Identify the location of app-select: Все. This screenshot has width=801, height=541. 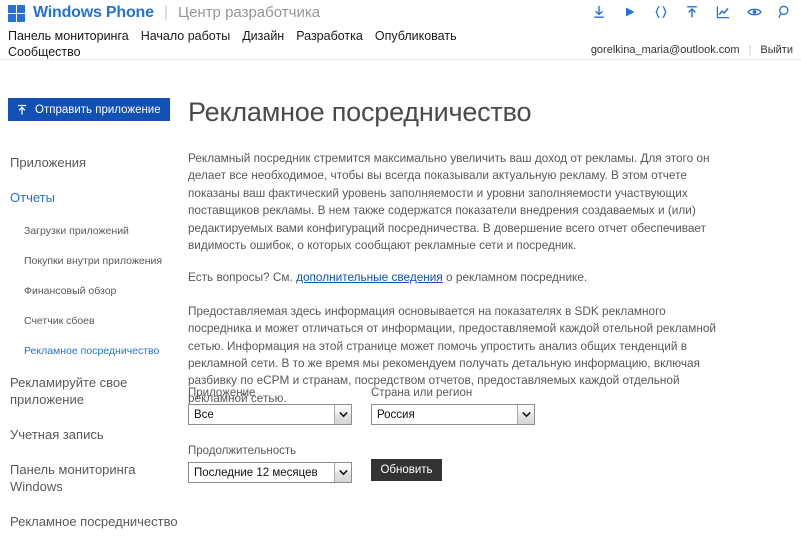
(270, 414).